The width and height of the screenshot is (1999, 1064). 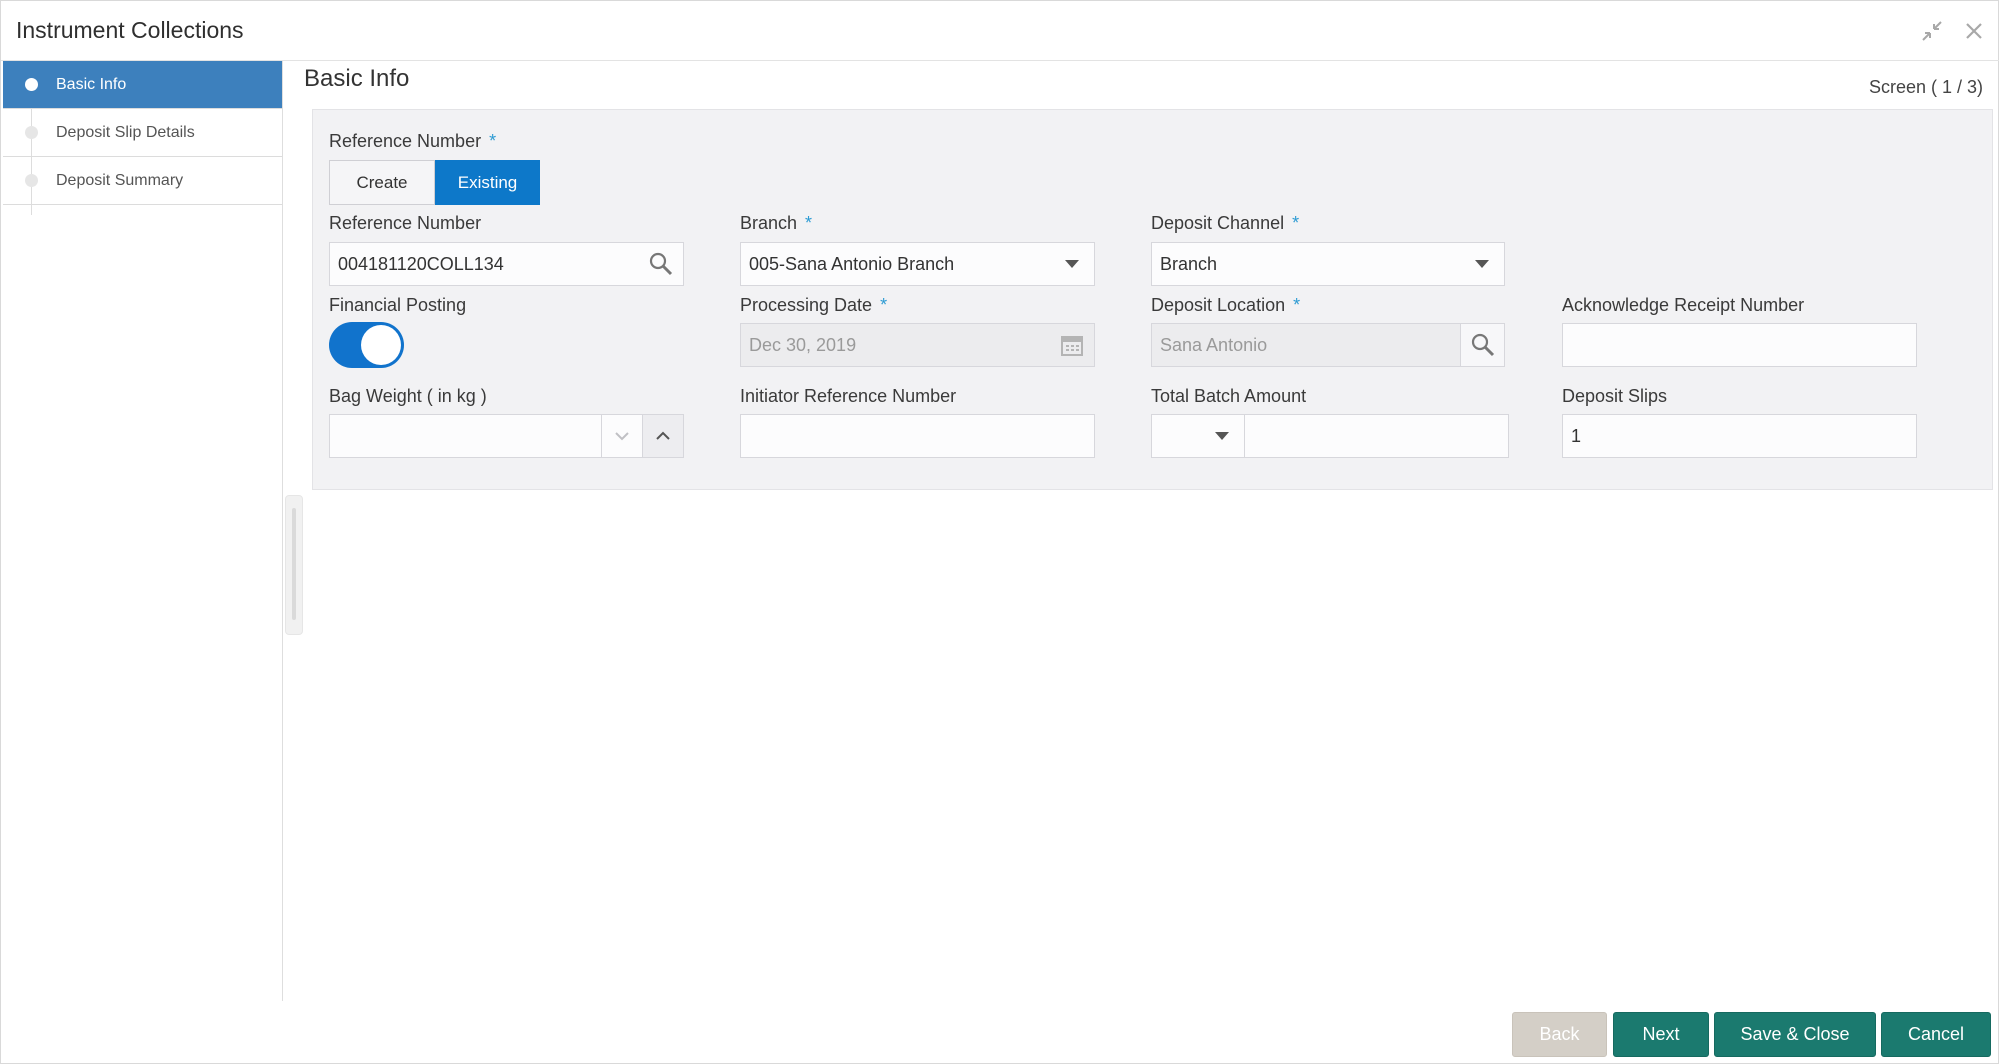 I want to click on reference-number-input: 004181120COLL134, so click(x=506, y=264).